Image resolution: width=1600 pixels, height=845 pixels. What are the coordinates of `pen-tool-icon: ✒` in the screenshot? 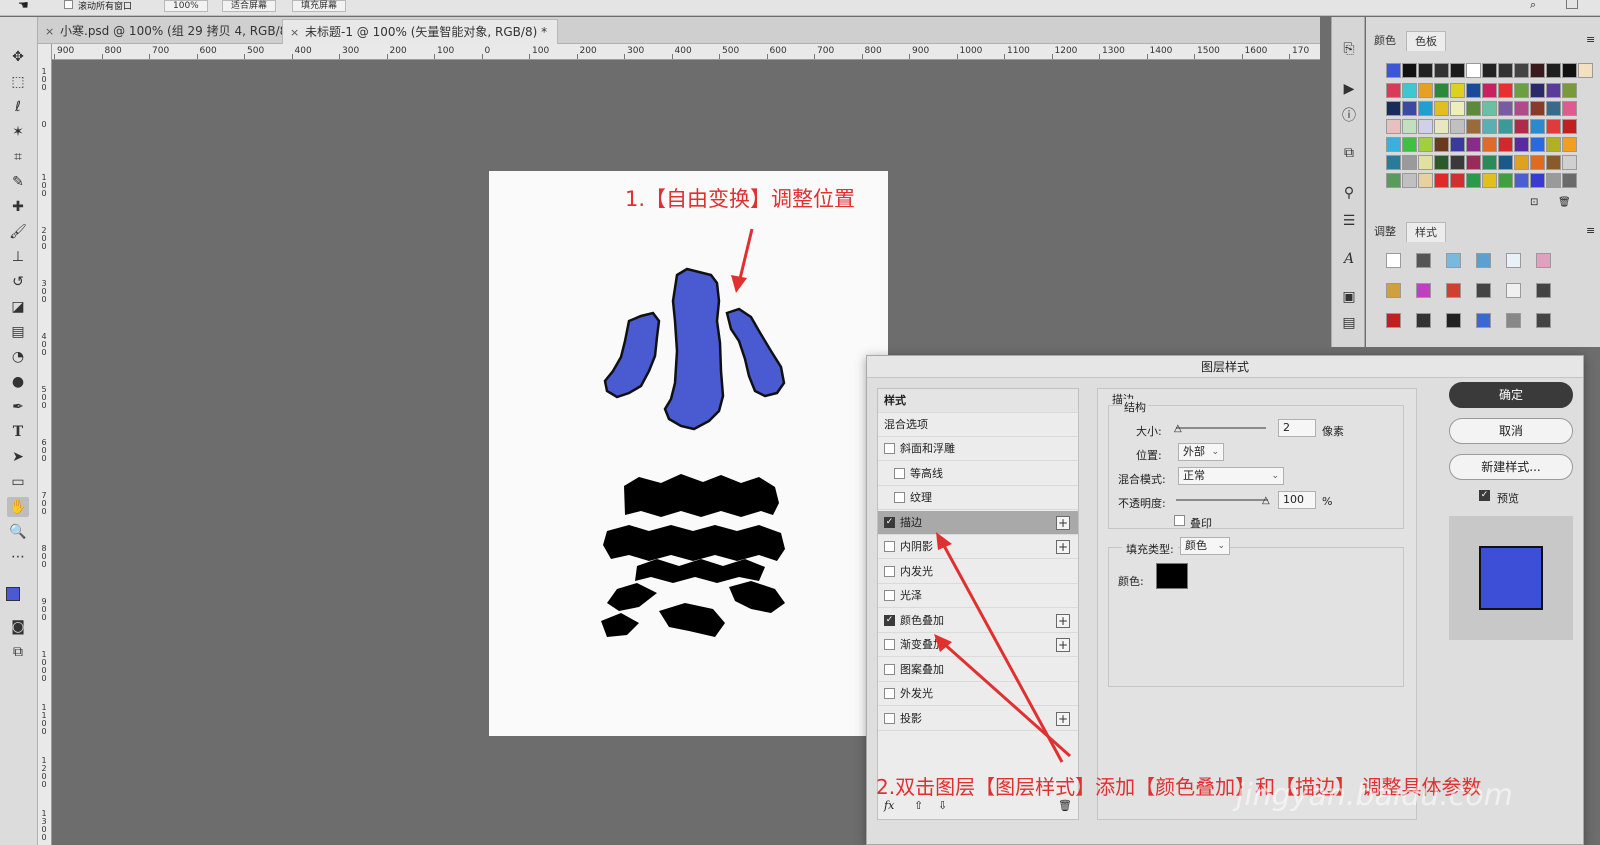 It's located at (18, 407).